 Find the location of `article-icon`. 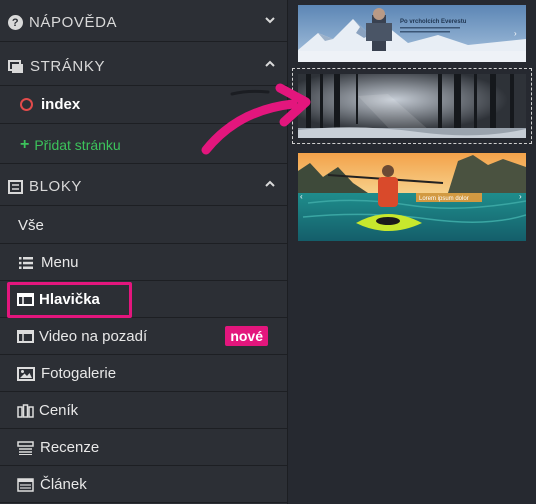

article-icon is located at coordinates (25, 484).